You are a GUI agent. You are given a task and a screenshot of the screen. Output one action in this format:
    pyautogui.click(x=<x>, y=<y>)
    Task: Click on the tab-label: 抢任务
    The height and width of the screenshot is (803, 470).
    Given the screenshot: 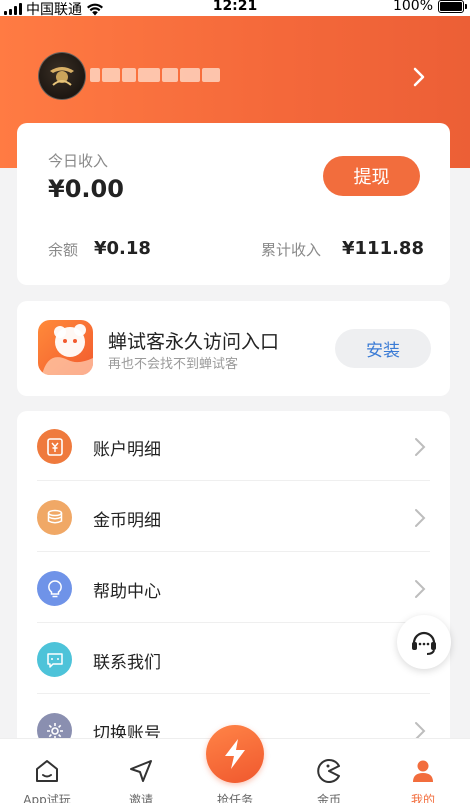 What is the action you would take?
    pyautogui.click(x=234, y=798)
    